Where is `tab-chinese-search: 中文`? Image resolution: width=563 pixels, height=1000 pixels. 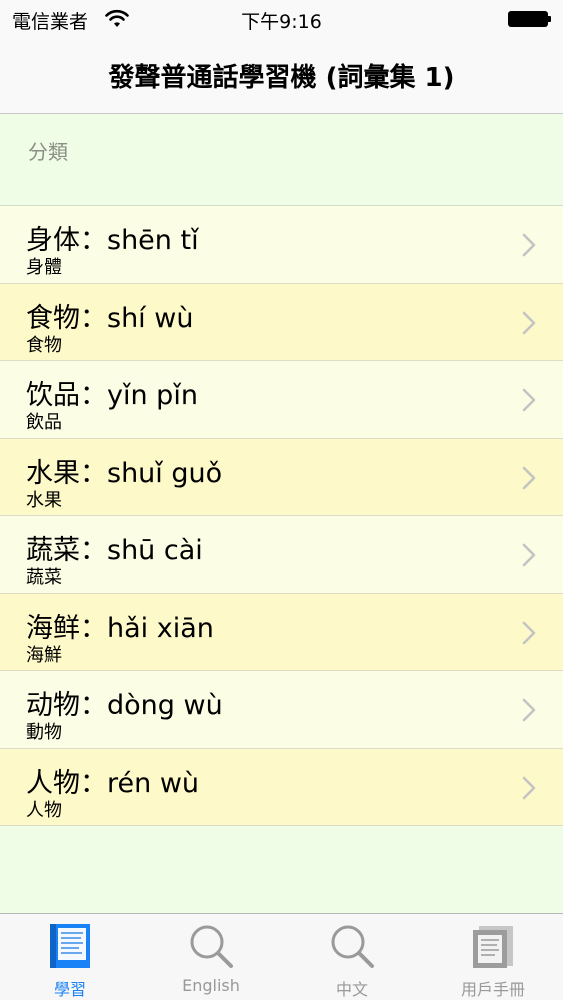
tab-chinese-search: 中文 is located at coordinates (352, 957).